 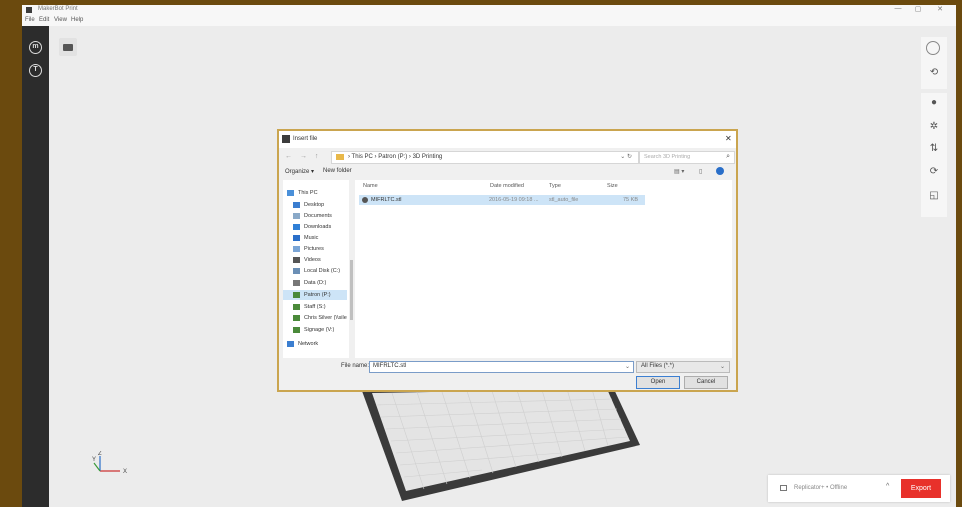 I want to click on nav-item-label: Network, so click(x=308, y=344).